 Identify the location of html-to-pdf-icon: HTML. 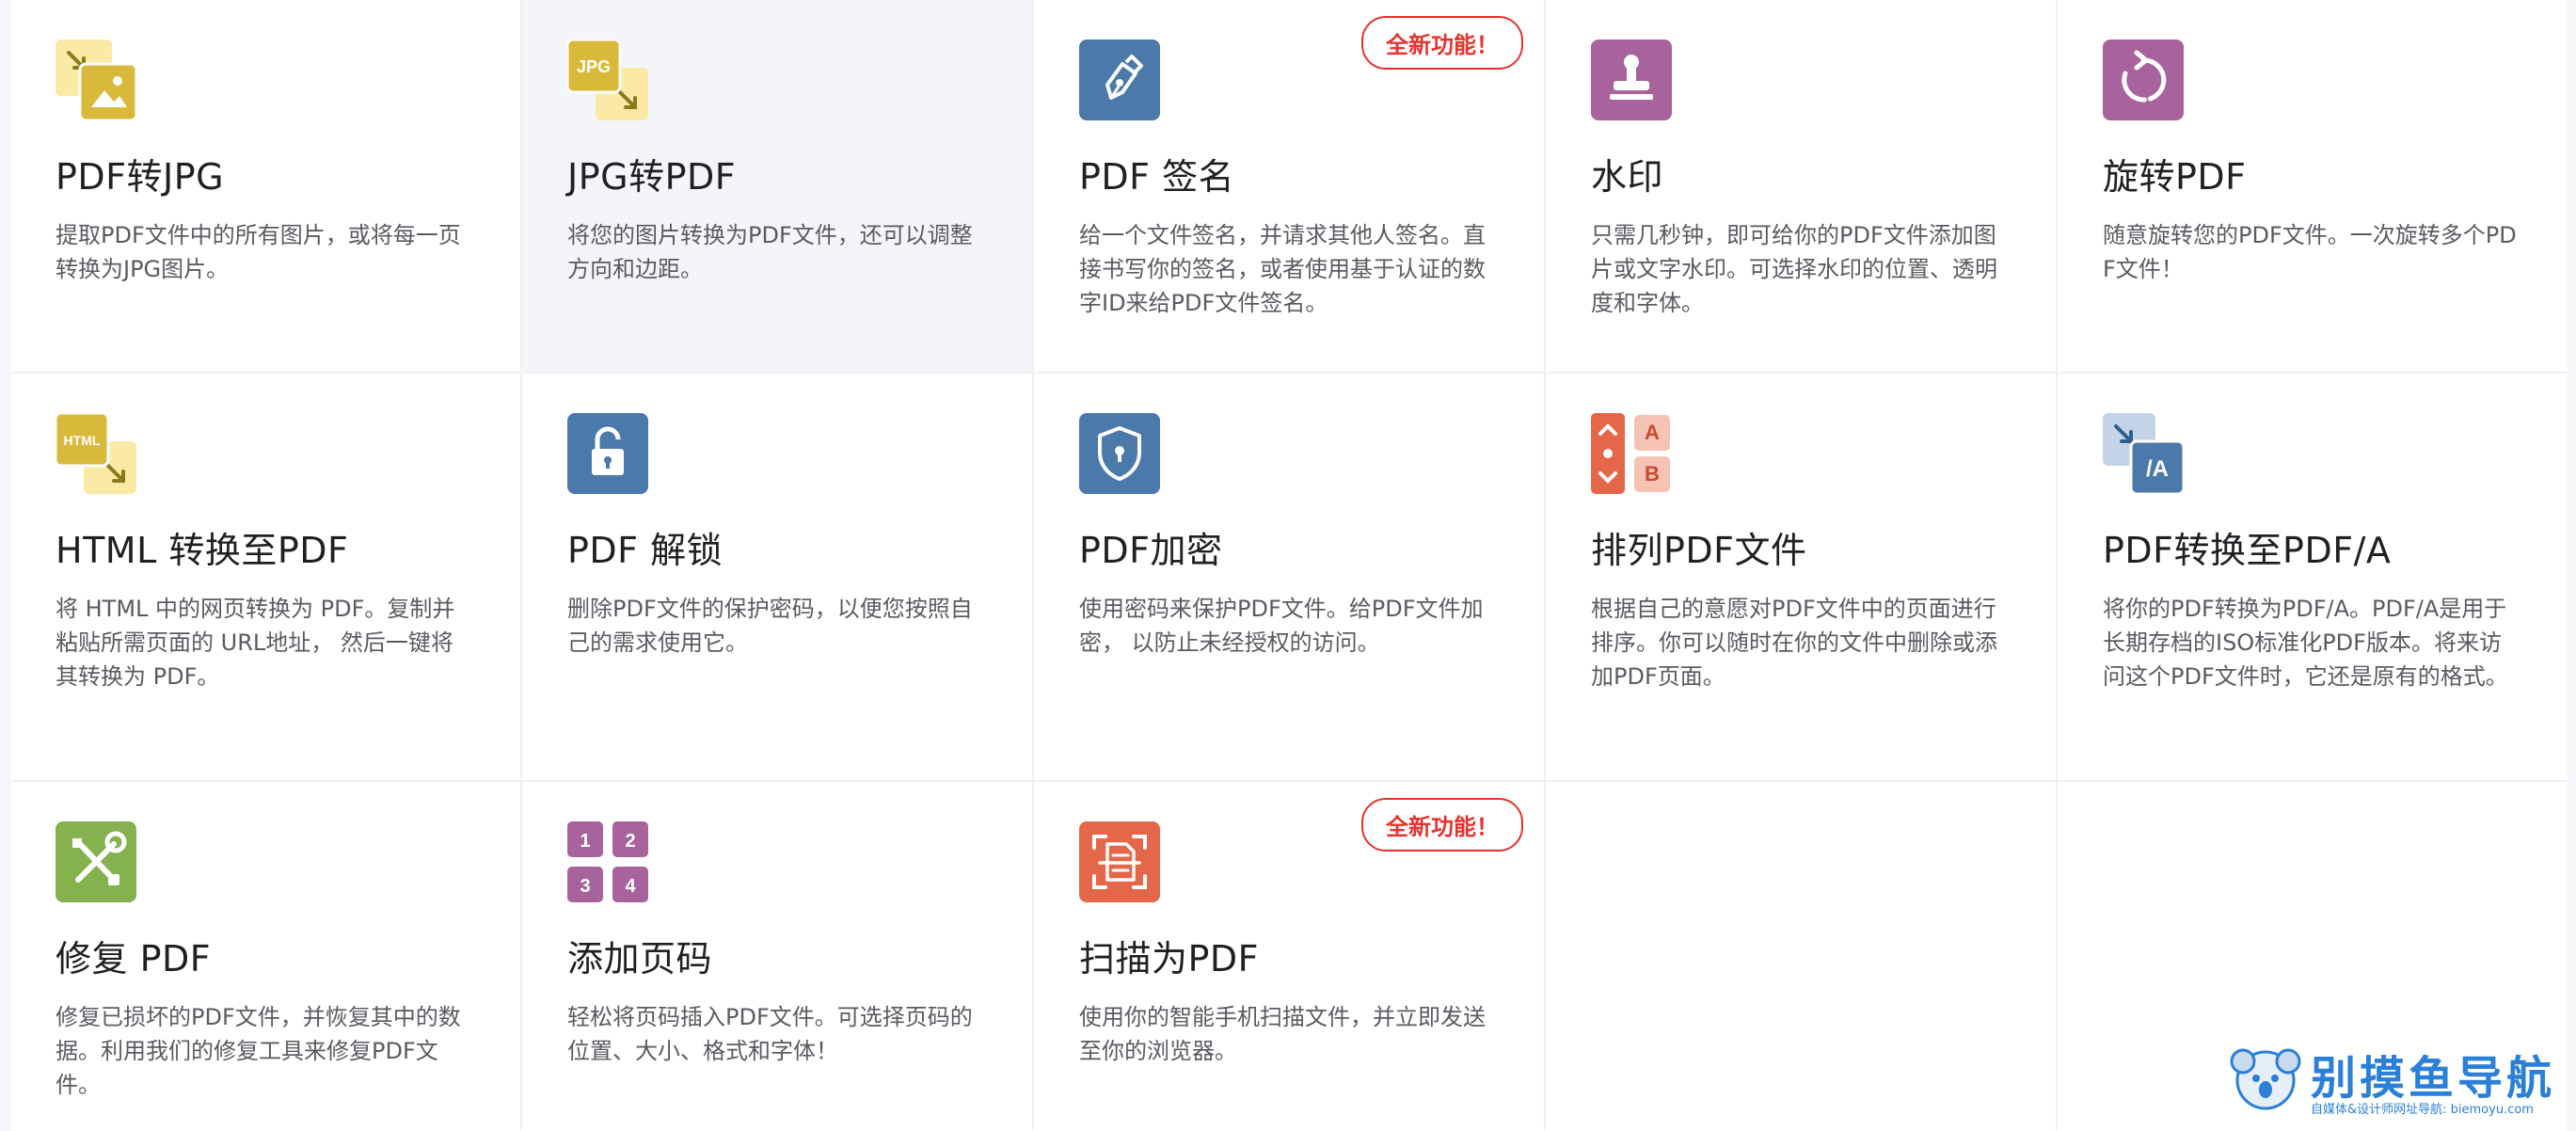
(96, 453).